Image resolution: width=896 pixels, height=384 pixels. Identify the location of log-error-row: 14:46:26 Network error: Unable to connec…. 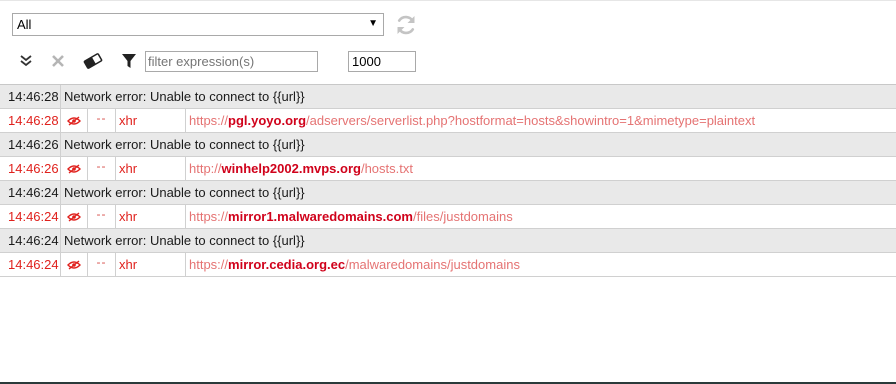
(448, 145).